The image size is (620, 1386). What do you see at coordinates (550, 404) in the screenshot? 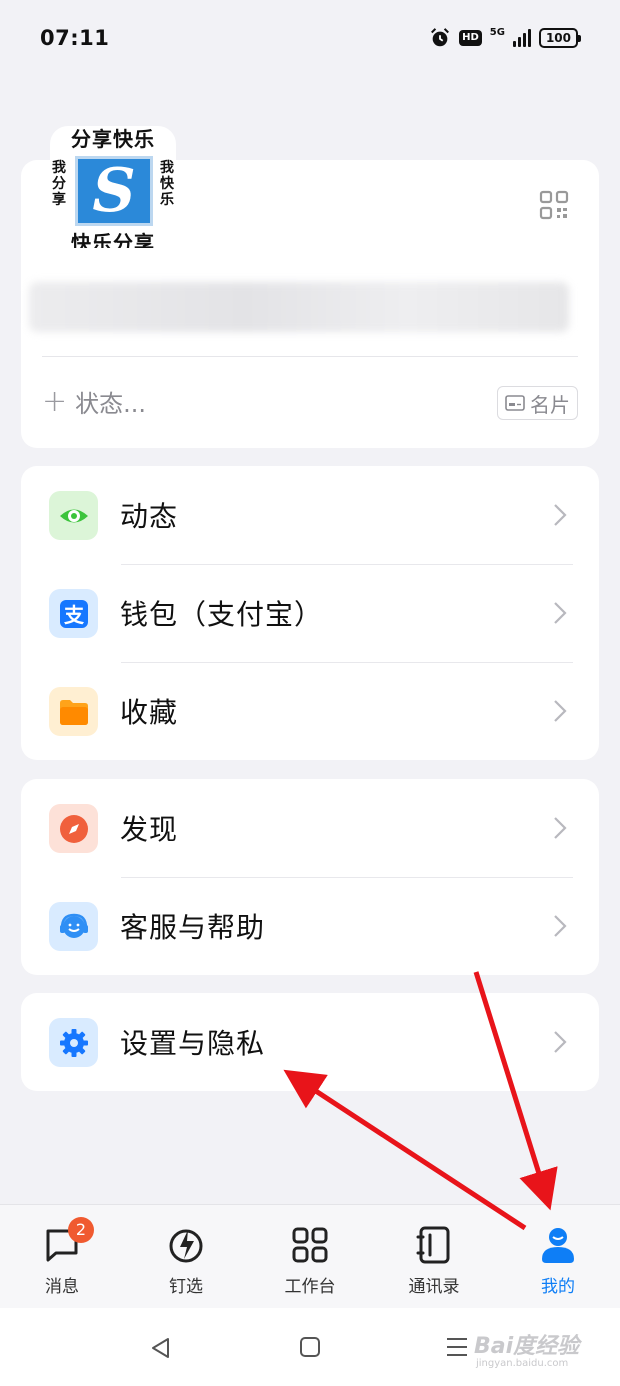
I see `namecard-label: 名片` at bounding box center [550, 404].